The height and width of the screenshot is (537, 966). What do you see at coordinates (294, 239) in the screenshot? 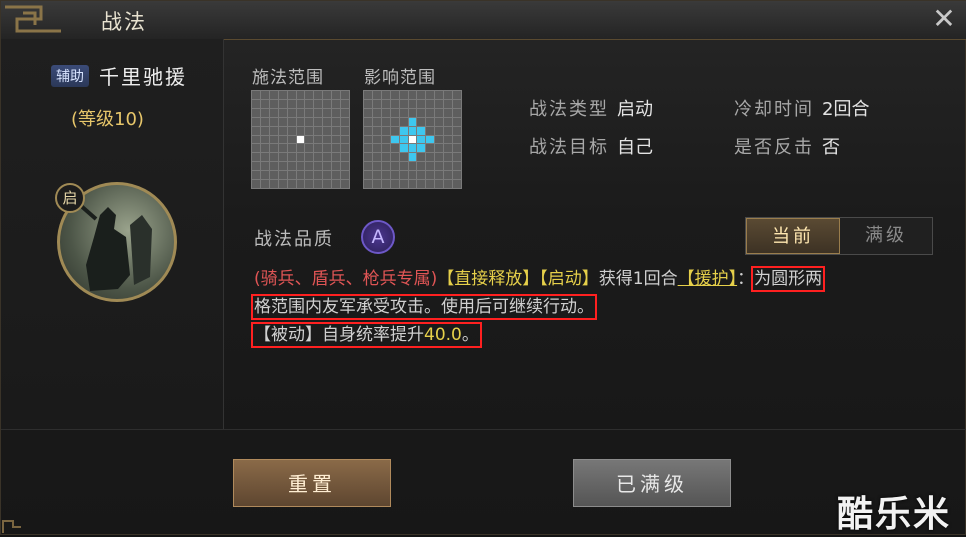
I see `quality-label: 战法品质` at bounding box center [294, 239].